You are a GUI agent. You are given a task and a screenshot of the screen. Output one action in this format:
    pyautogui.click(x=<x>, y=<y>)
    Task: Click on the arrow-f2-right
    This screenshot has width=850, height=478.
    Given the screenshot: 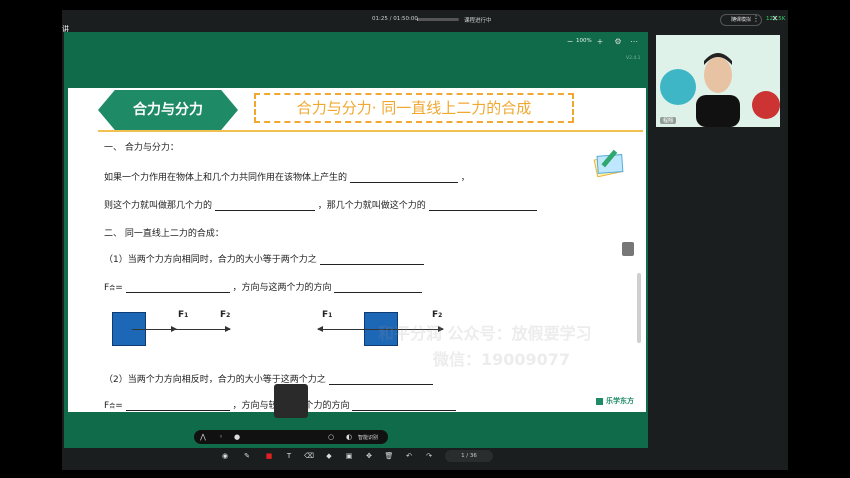 What is the action you would take?
    pyautogui.click(x=203, y=329)
    